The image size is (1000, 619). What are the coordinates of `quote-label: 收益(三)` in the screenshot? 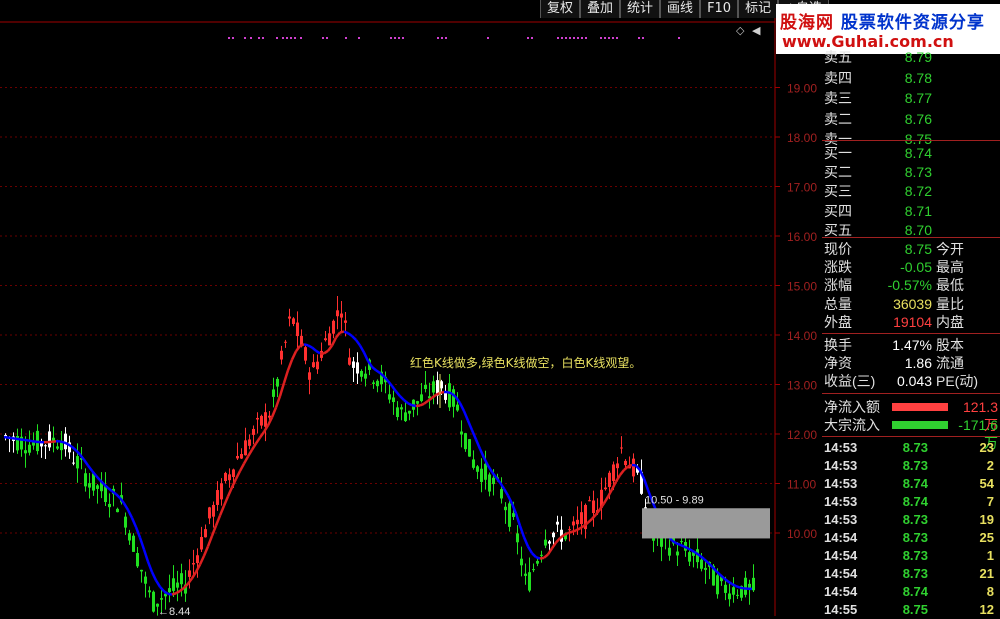 It's located at (849, 381).